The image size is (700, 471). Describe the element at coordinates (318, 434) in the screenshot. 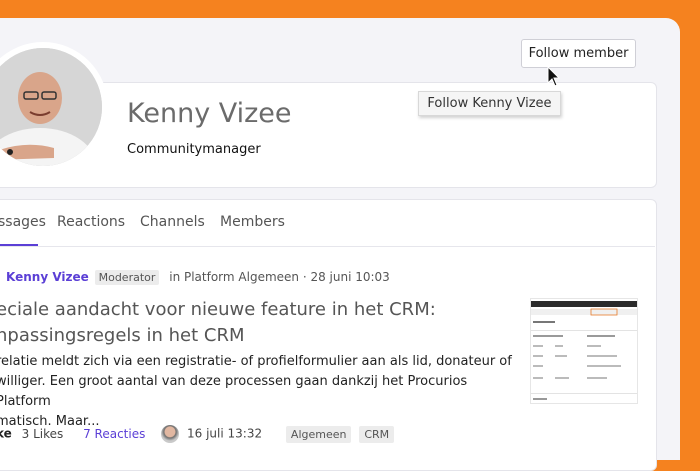

I see `tag-algemeen: Algemeen` at that location.